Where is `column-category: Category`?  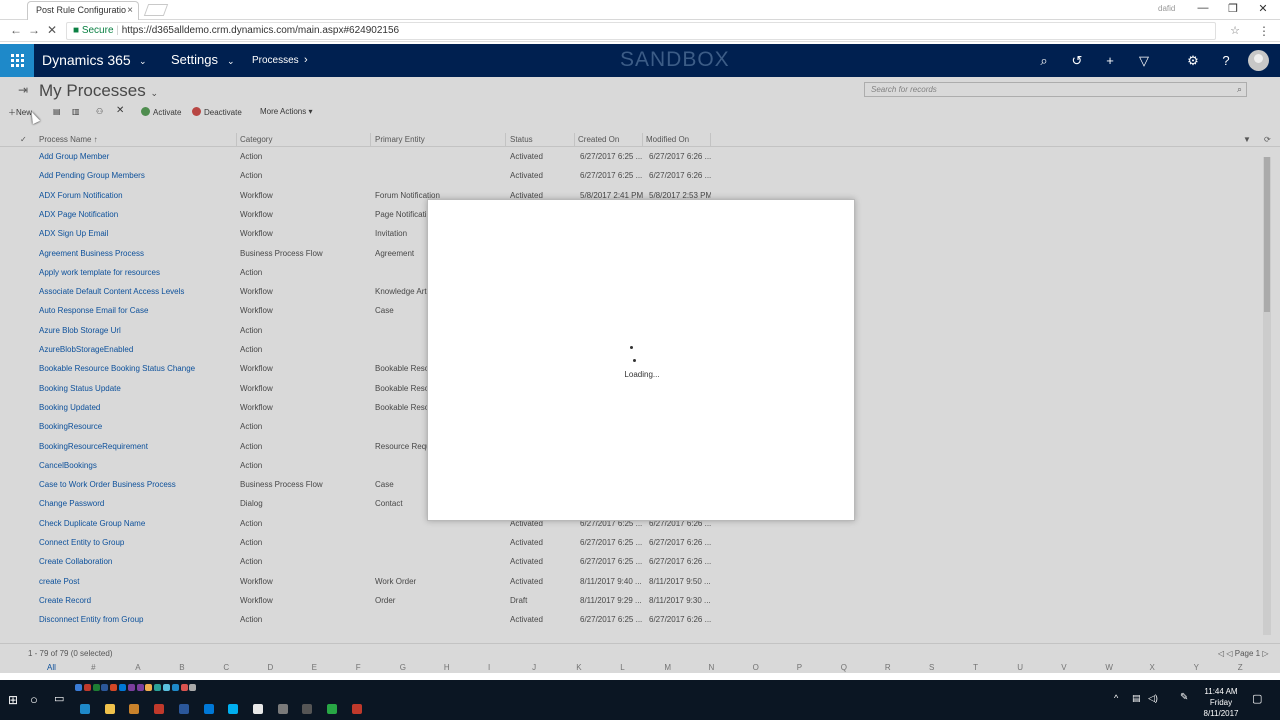 column-category: Category is located at coordinates (256, 139).